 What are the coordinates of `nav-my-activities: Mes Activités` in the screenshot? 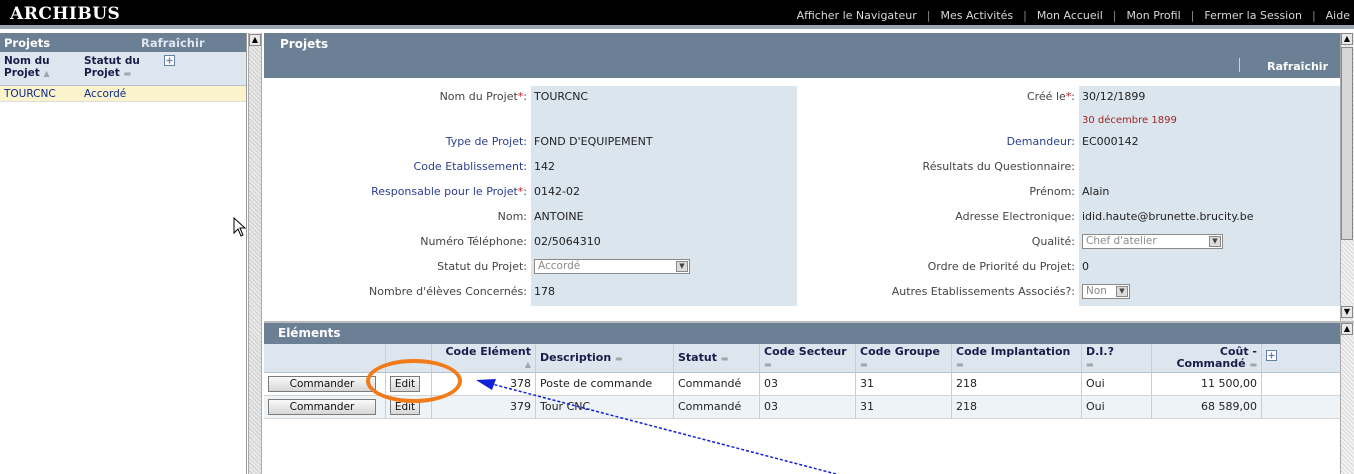 It's located at (976, 15).